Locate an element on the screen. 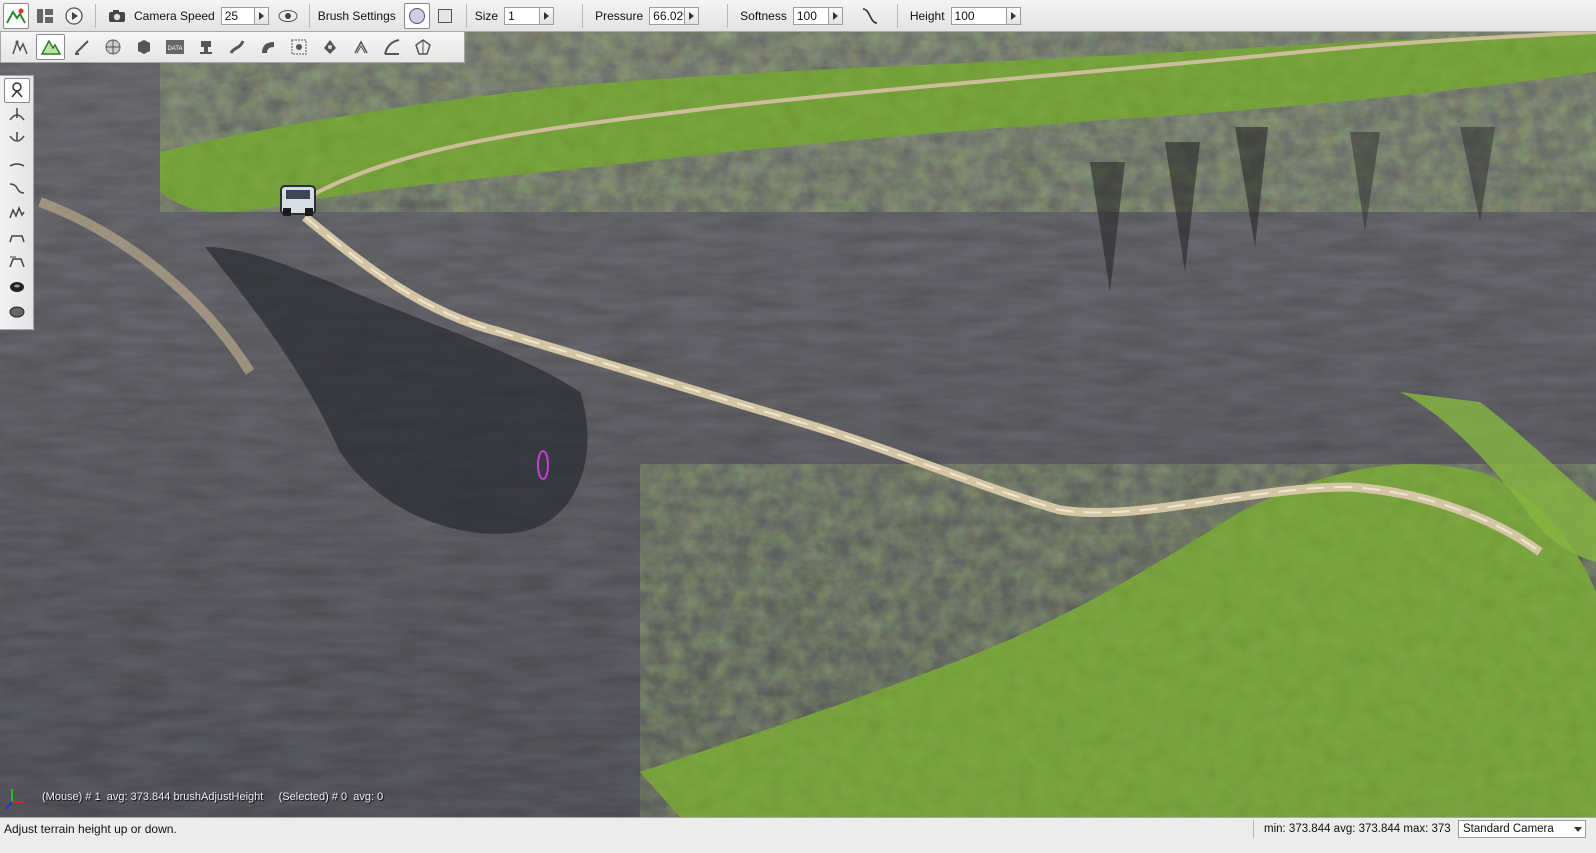 The width and height of the screenshot is (1596, 853). circle-brush-icon is located at coordinates (416, 15).